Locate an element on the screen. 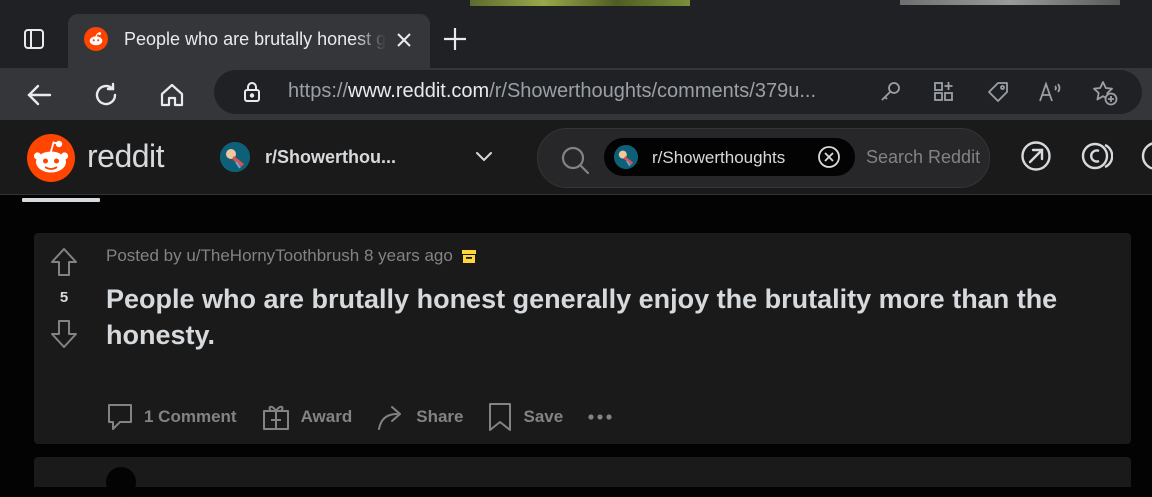 This screenshot has height=497, width=1152. reddit-wordmark: reddit is located at coordinates (126, 156).